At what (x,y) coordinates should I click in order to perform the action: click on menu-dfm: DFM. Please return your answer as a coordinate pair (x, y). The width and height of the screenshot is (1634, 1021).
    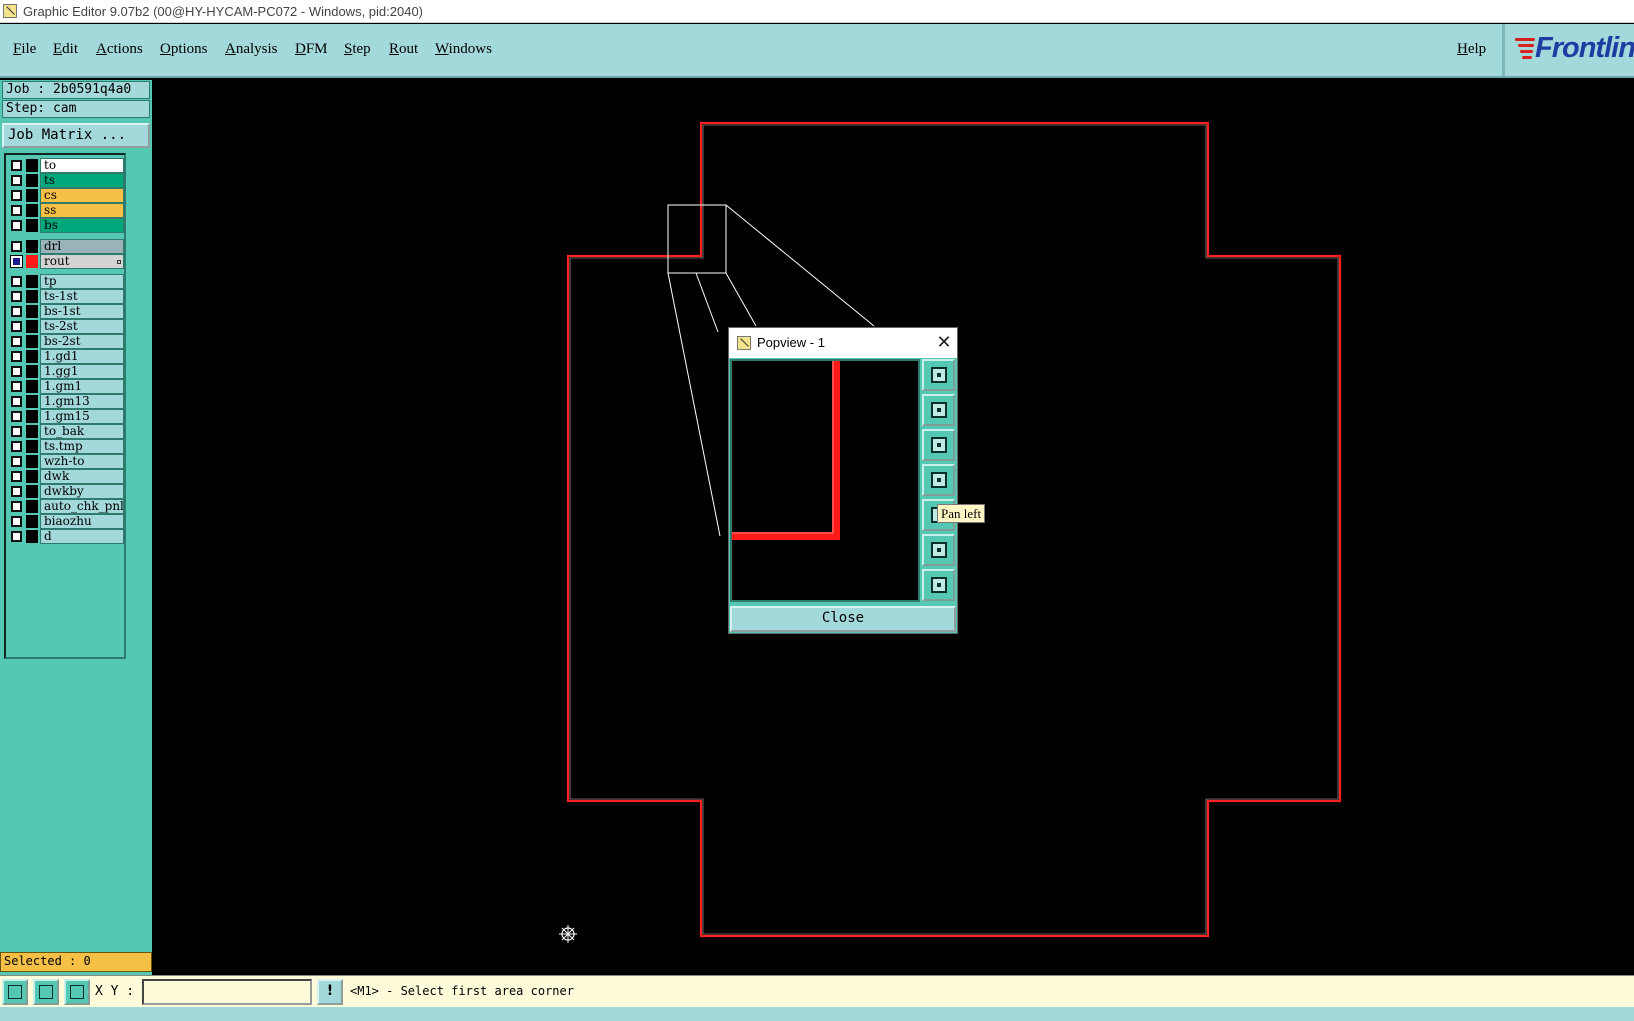
    Looking at the image, I should click on (311, 49).